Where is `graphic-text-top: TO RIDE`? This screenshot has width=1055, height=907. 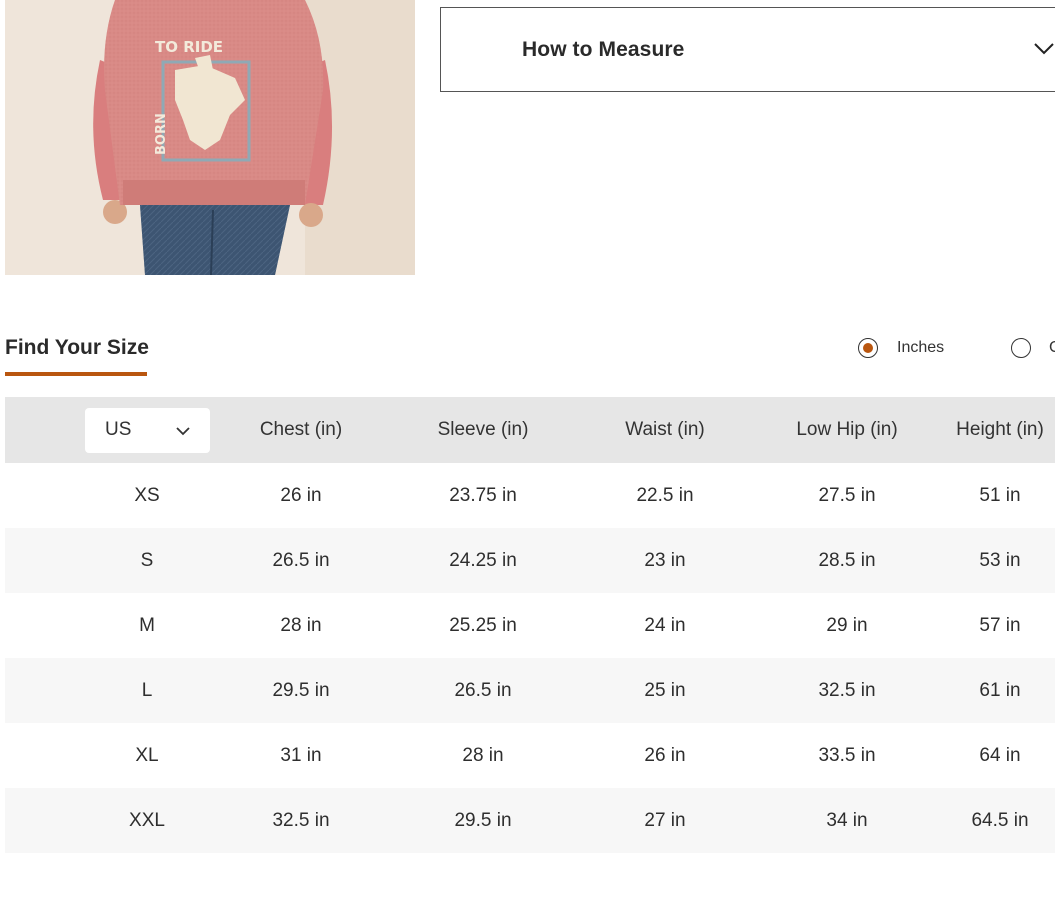 graphic-text-top: TO RIDE is located at coordinates (189, 47).